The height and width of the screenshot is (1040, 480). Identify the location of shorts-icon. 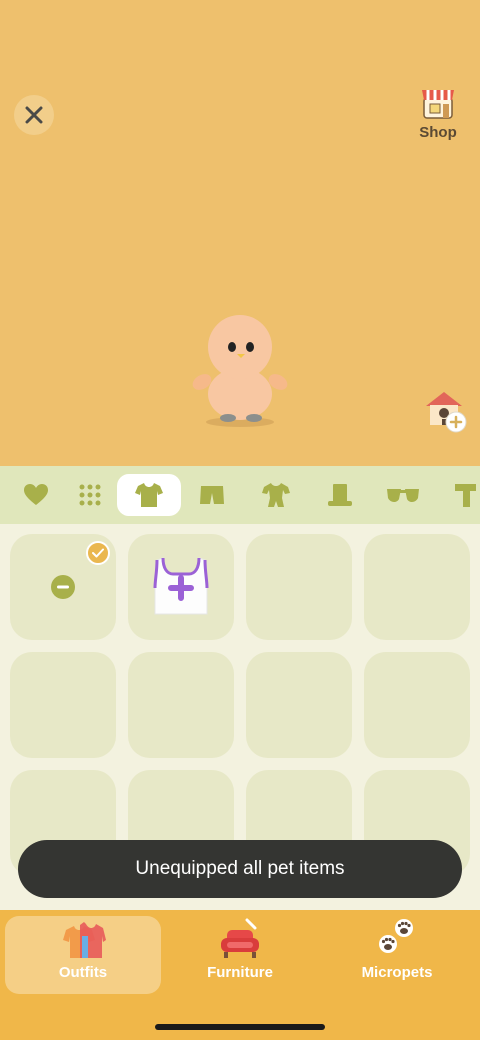
(212, 495).